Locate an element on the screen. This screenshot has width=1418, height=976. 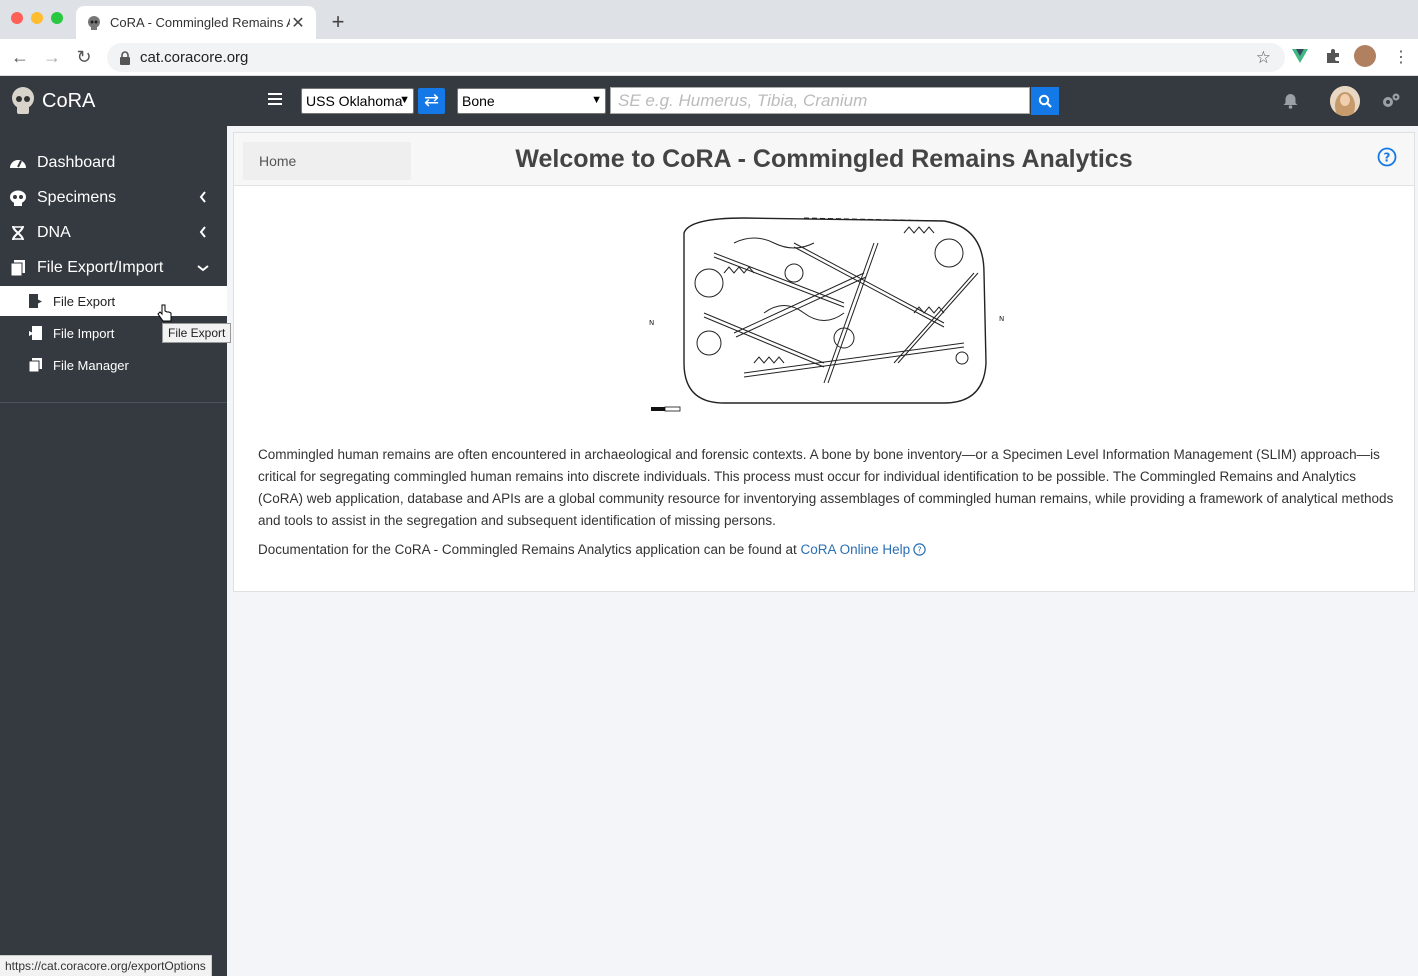
extensions-puzzle-icon is located at coordinates (1333, 56).